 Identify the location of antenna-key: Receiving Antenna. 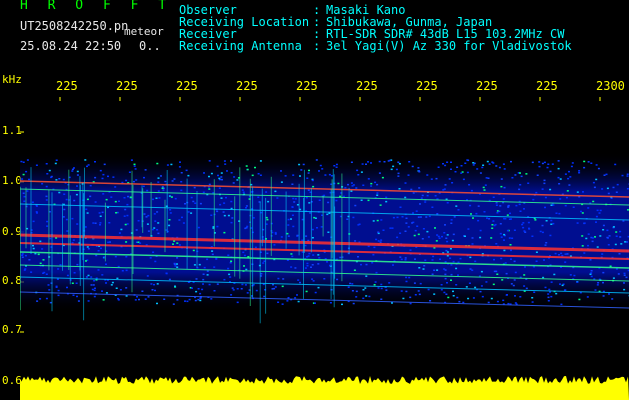
(240, 46).